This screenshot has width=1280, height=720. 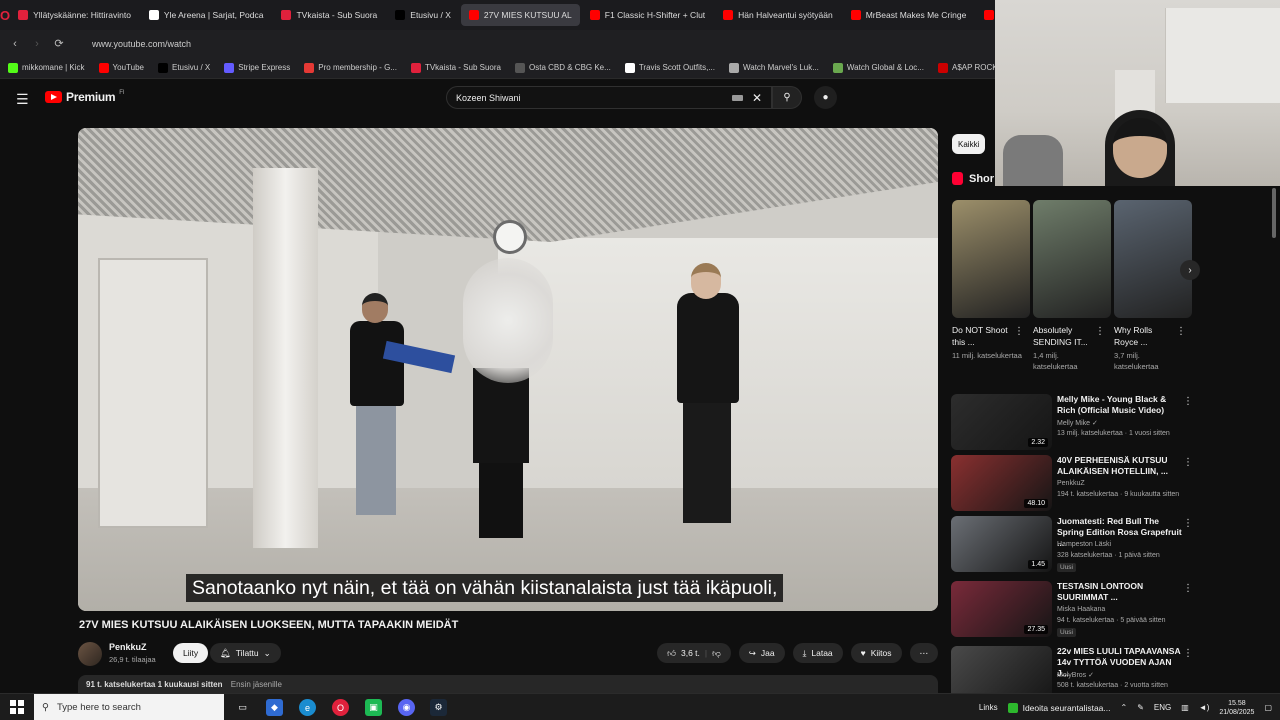 I want to click on recommended-thumbnail: 48.10, so click(x=1001, y=483).